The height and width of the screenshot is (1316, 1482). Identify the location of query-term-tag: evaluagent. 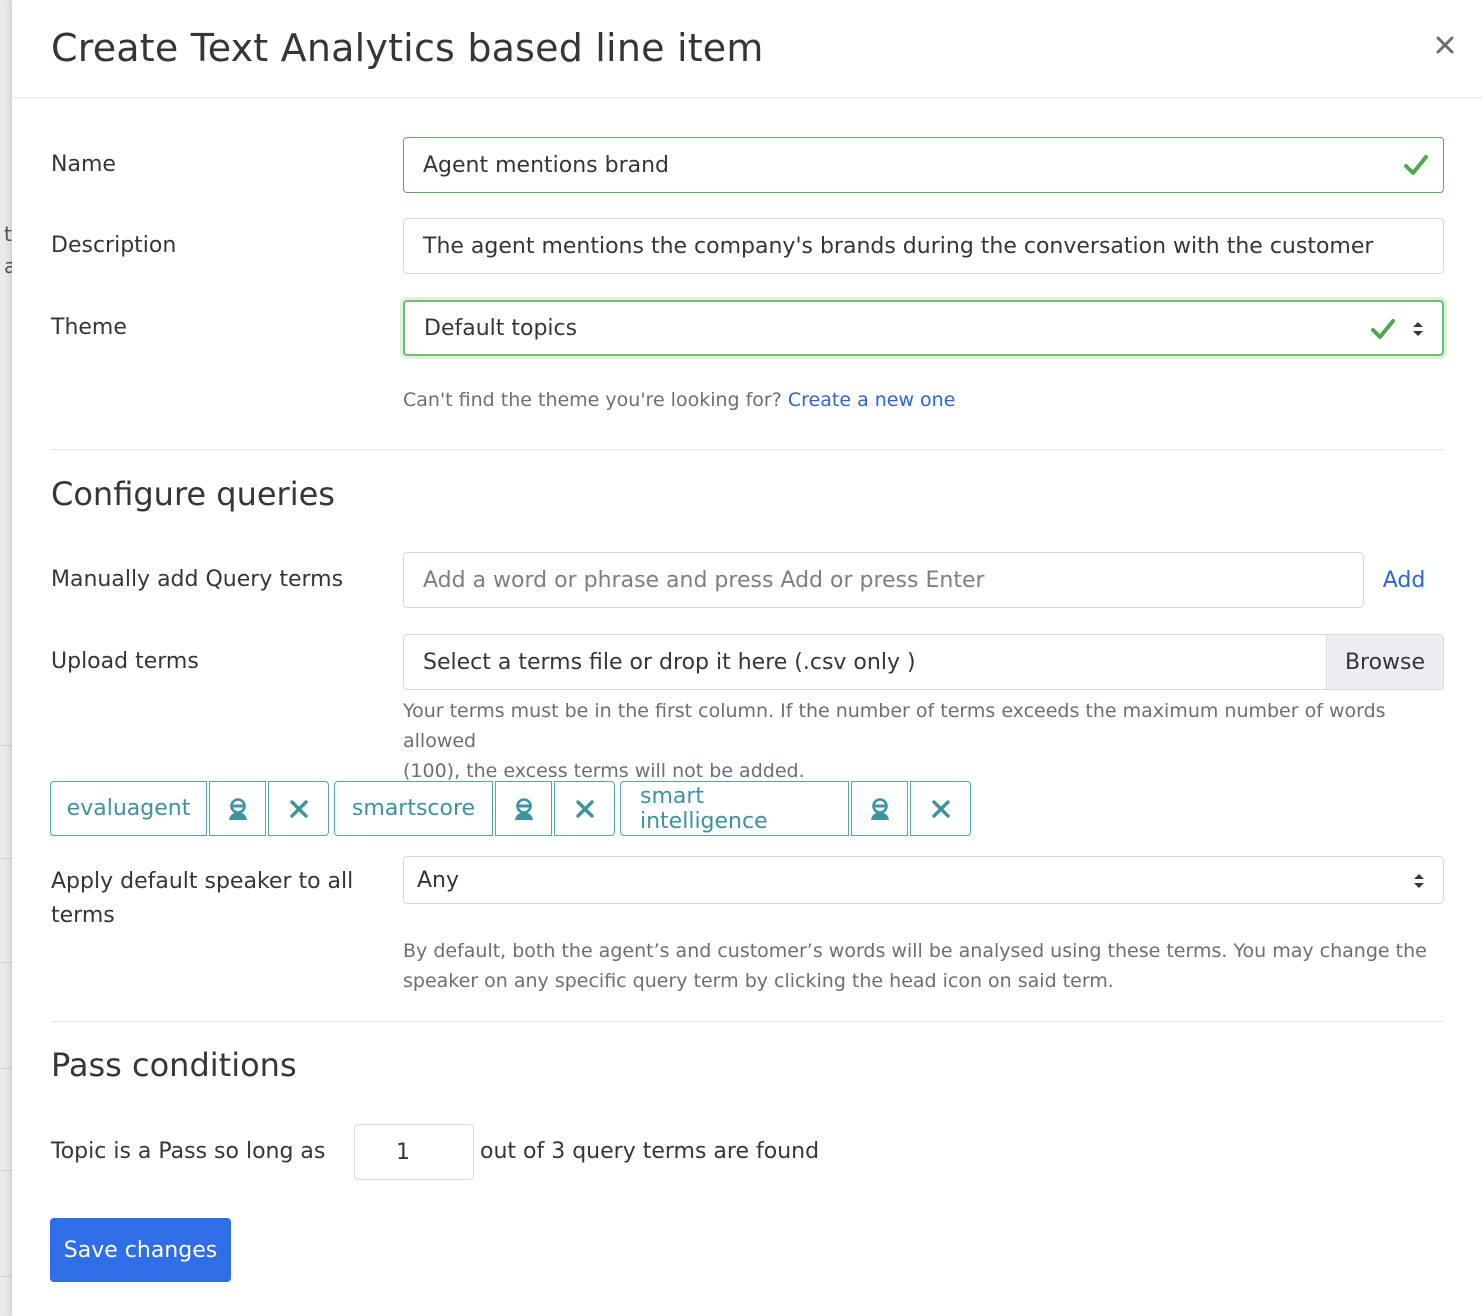
(189, 808).